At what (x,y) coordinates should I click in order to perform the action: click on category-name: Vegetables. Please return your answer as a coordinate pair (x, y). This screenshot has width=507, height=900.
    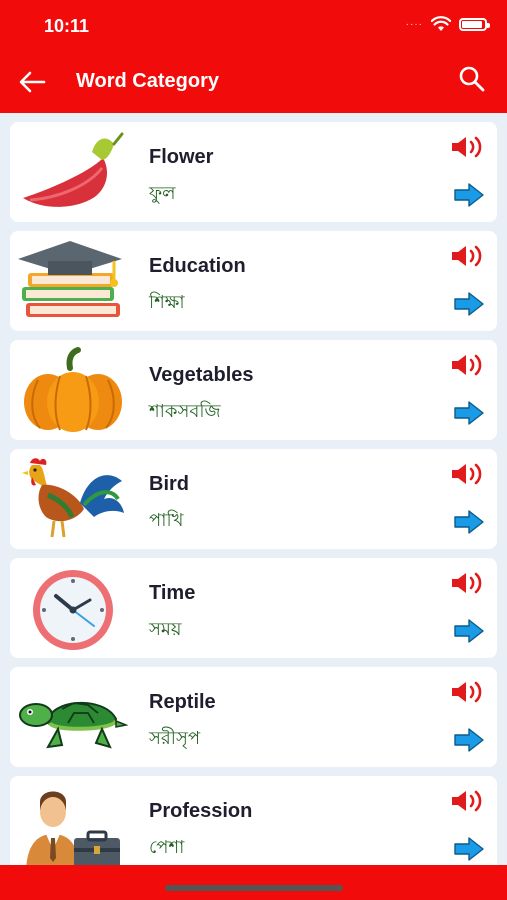
    Looking at the image, I should click on (201, 375).